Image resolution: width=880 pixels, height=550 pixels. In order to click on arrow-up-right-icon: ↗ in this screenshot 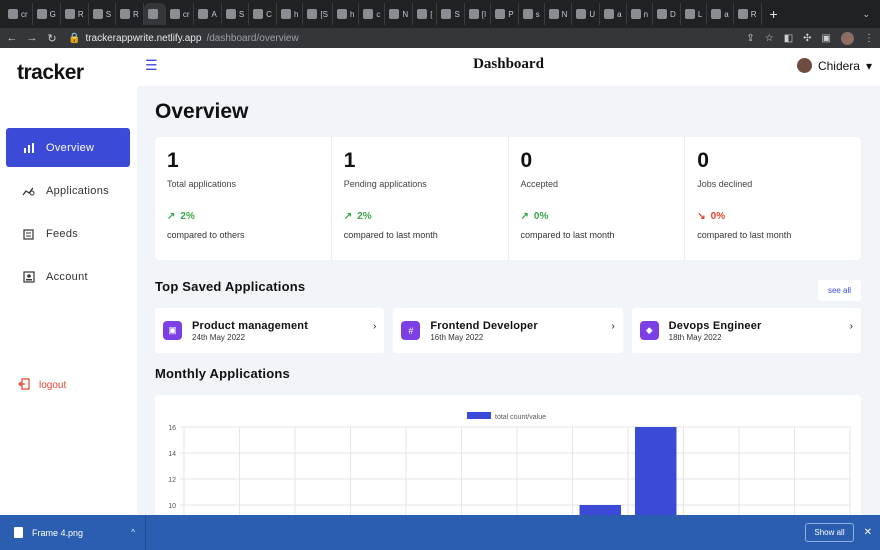, I will do `click(171, 216)`.